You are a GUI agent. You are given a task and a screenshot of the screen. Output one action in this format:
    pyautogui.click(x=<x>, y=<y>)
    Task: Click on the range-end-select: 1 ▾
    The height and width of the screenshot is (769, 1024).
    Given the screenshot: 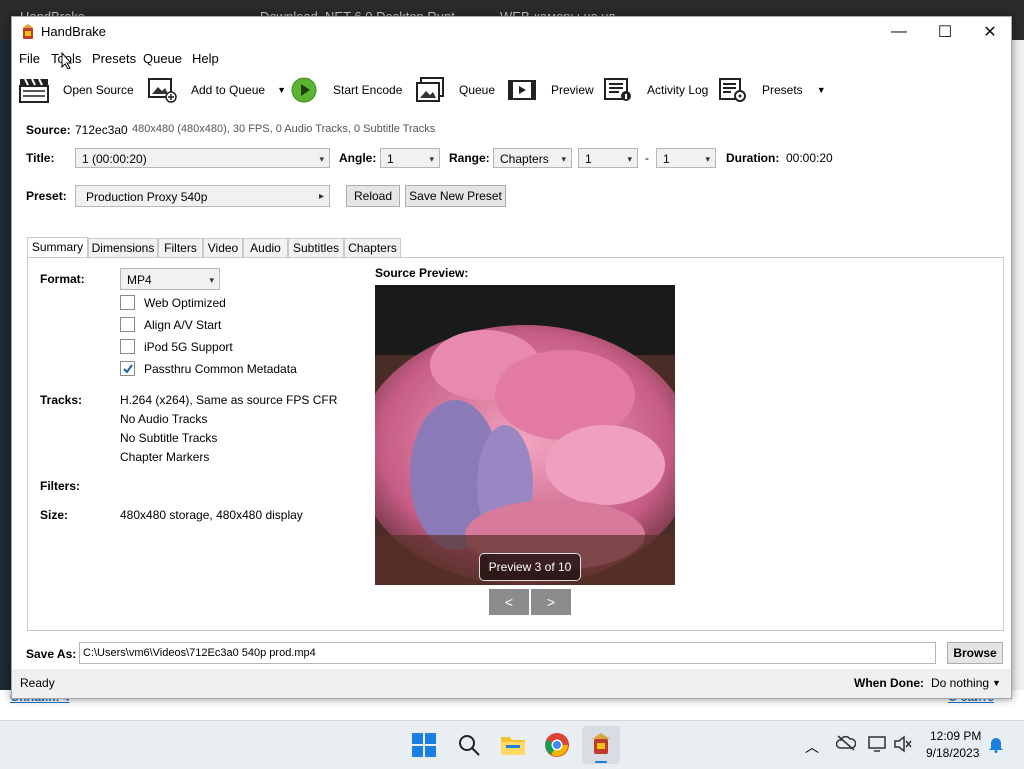 What is the action you would take?
    pyautogui.click(x=686, y=158)
    